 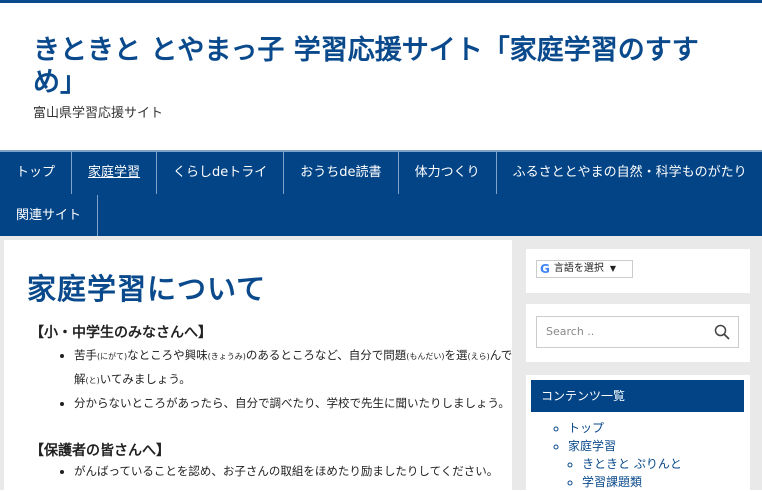 What do you see at coordinates (448, 173) in the screenshot?
I see `nav-item-fitness: 体力つくり` at bounding box center [448, 173].